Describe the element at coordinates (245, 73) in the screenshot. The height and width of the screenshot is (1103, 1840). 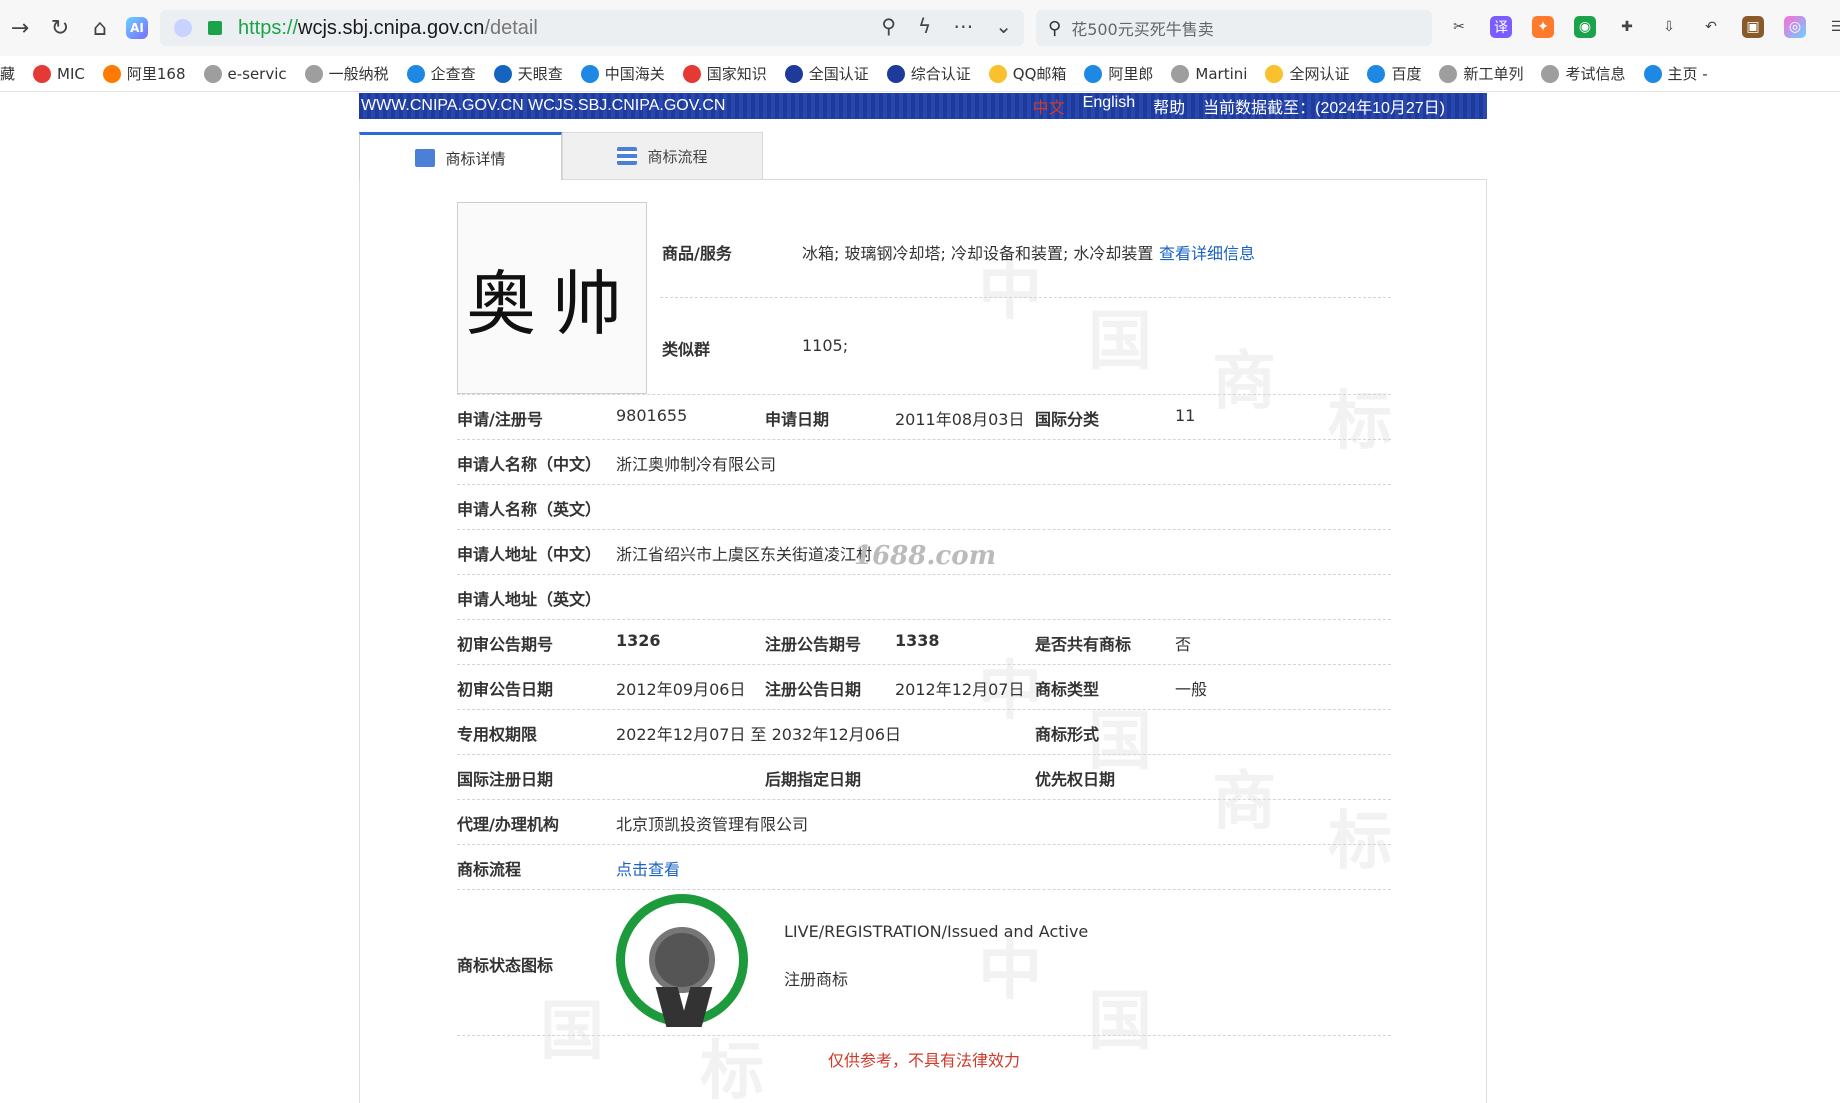
I see `bookmark-item: e-servic` at that location.